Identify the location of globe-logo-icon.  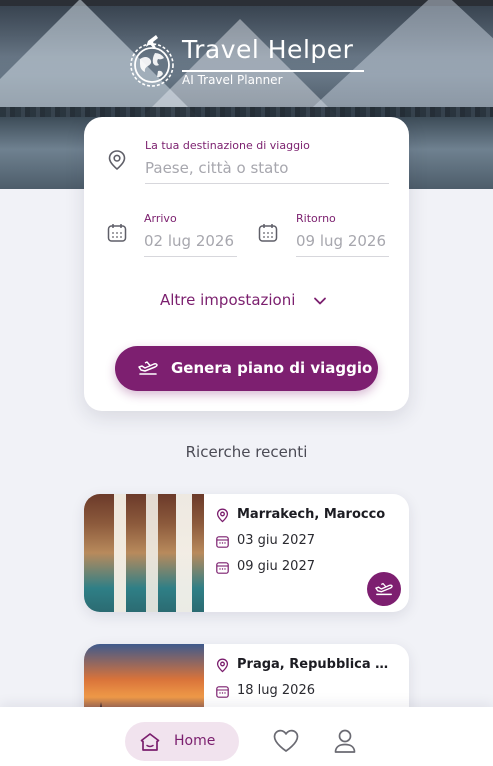
(152, 61).